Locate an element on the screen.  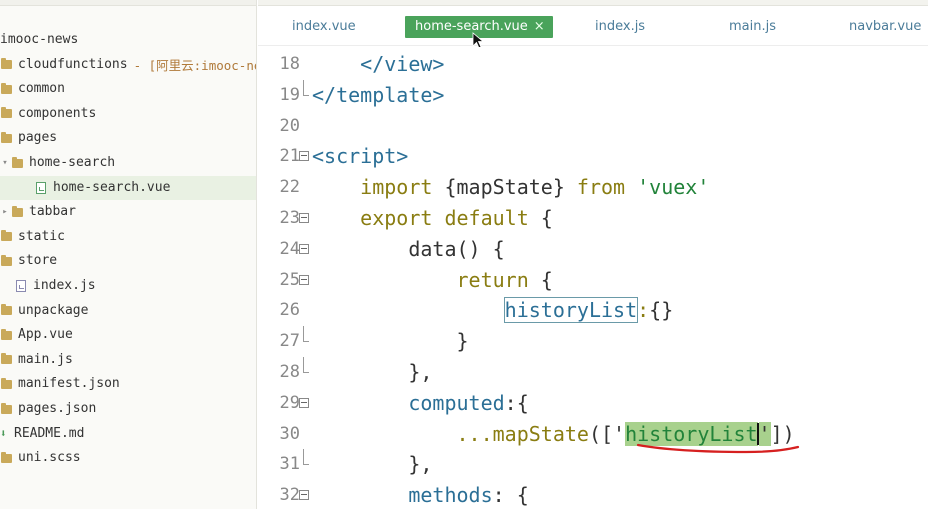
tree-item-label: main.js is located at coordinates (45, 359).